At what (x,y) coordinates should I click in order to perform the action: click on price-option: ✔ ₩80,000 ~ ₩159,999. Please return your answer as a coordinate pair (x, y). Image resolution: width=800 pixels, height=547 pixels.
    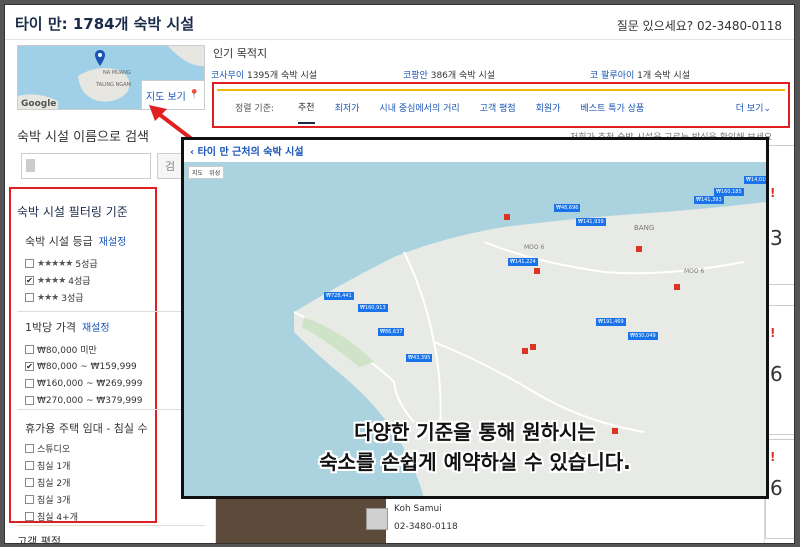
    Looking at the image, I should click on (88, 366).